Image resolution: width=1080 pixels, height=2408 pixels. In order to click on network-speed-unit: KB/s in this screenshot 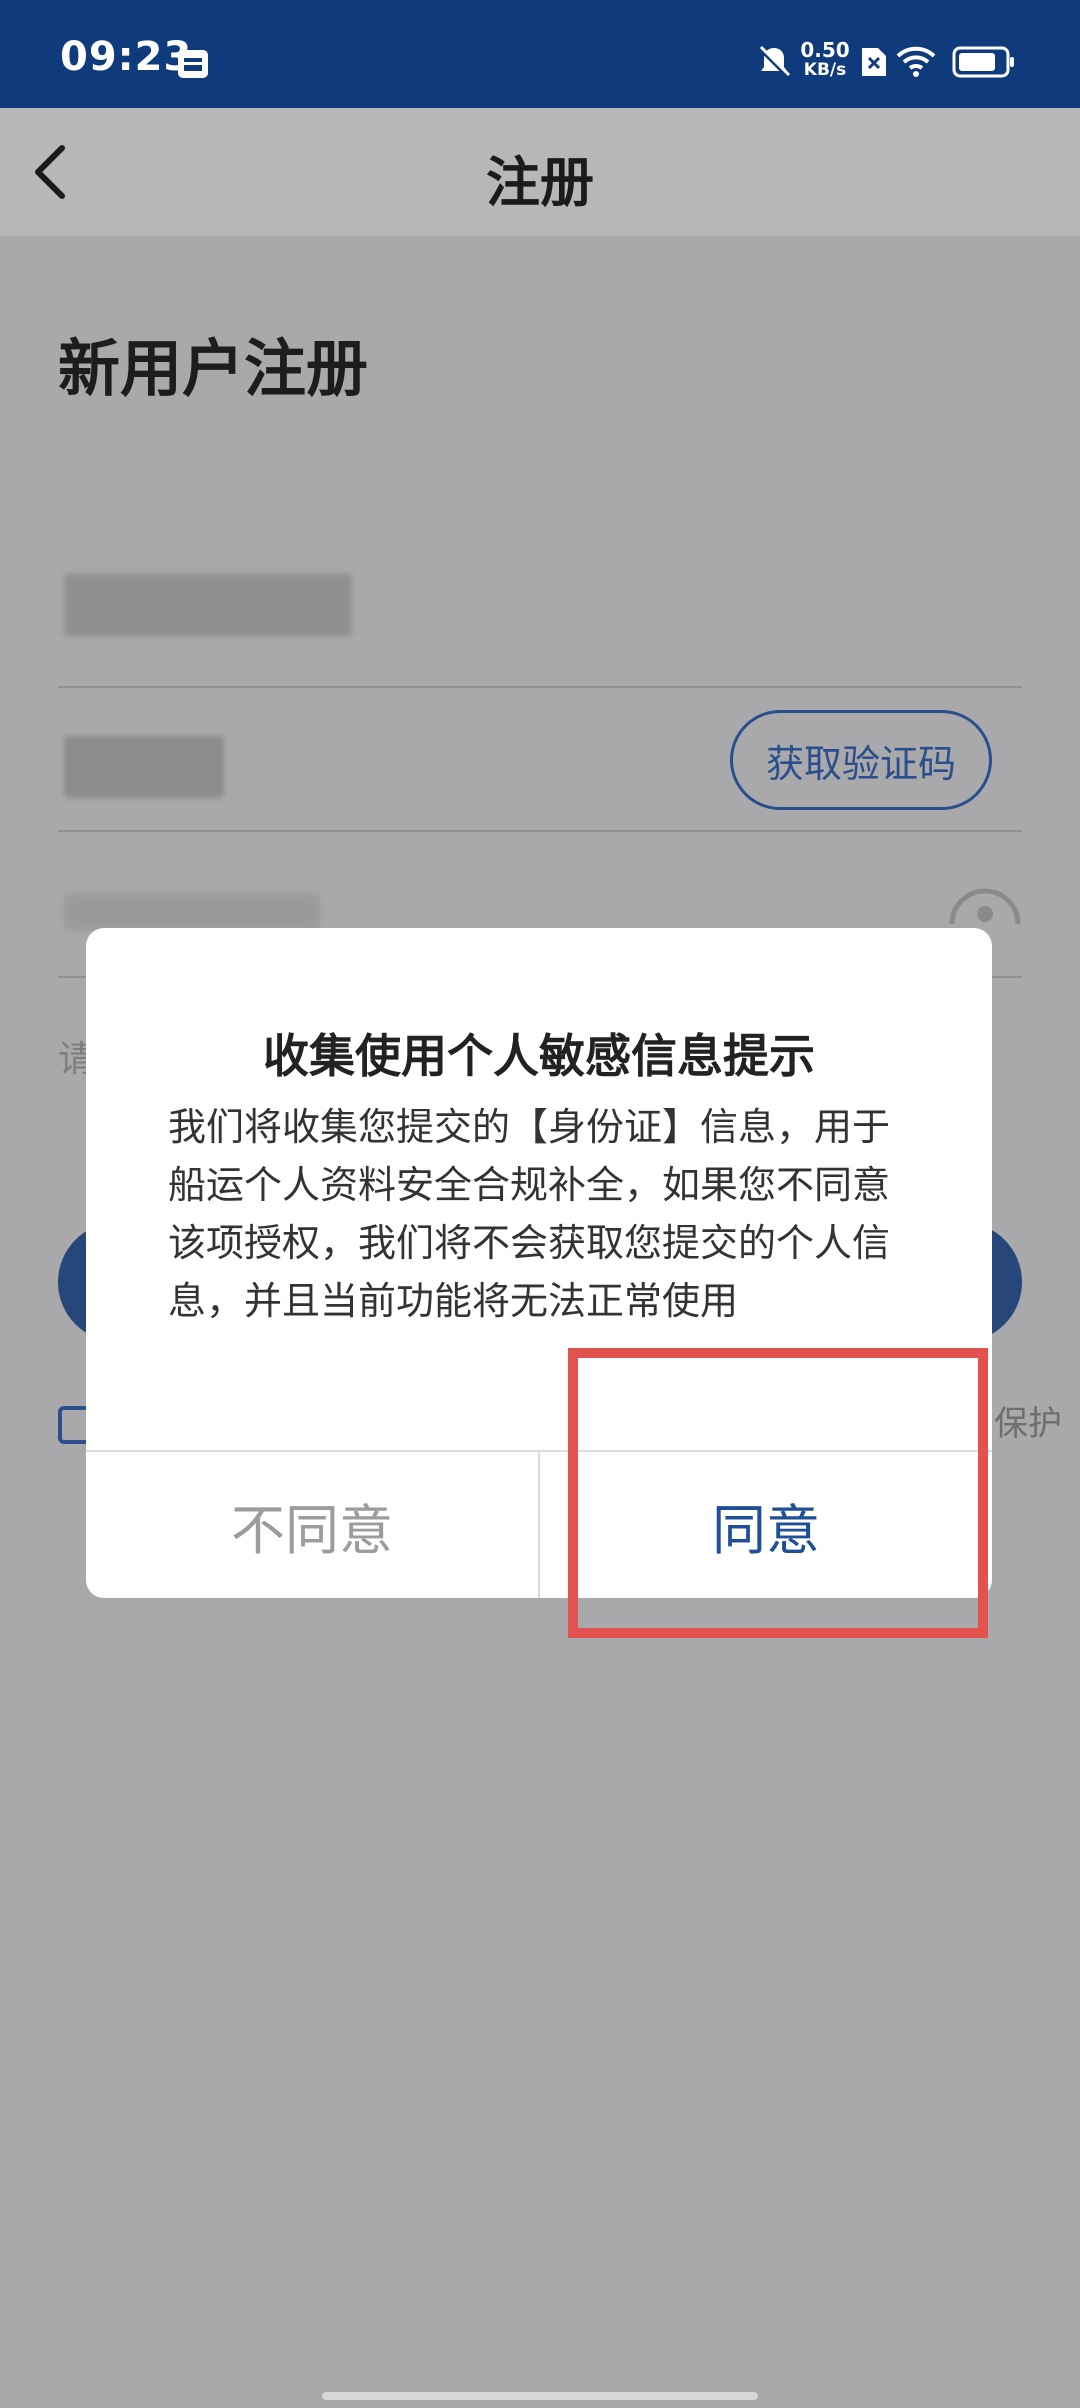, I will do `click(825, 70)`.